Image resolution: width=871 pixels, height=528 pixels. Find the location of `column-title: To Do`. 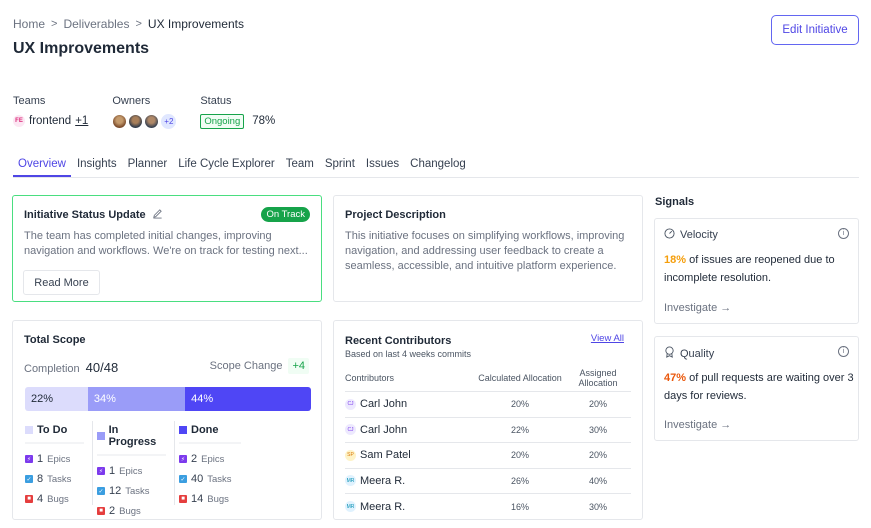

column-title: To Do is located at coordinates (52, 430).